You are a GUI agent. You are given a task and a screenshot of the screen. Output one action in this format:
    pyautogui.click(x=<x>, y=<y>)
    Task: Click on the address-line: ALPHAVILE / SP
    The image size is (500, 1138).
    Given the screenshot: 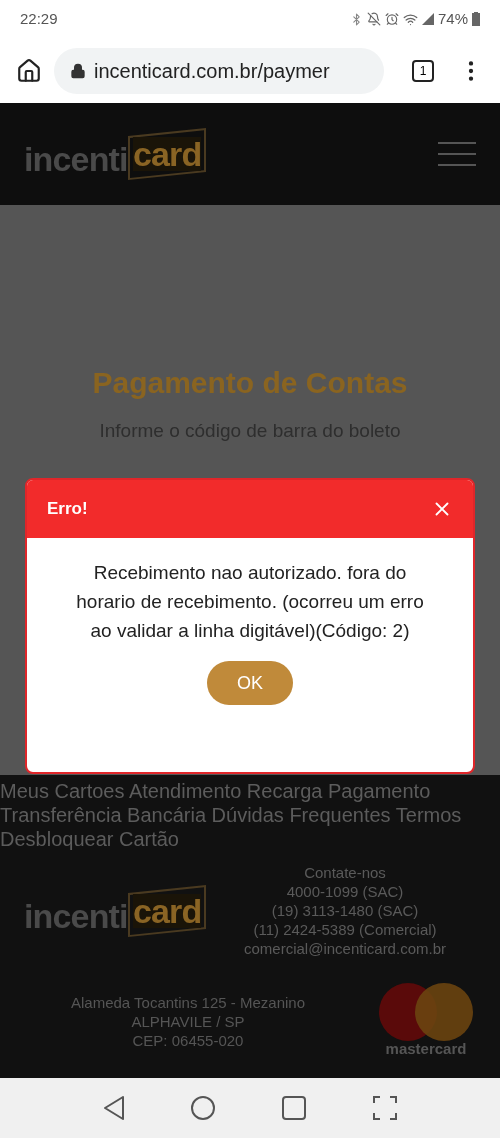 What is the action you would take?
    pyautogui.click(x=188, y=1021)
    